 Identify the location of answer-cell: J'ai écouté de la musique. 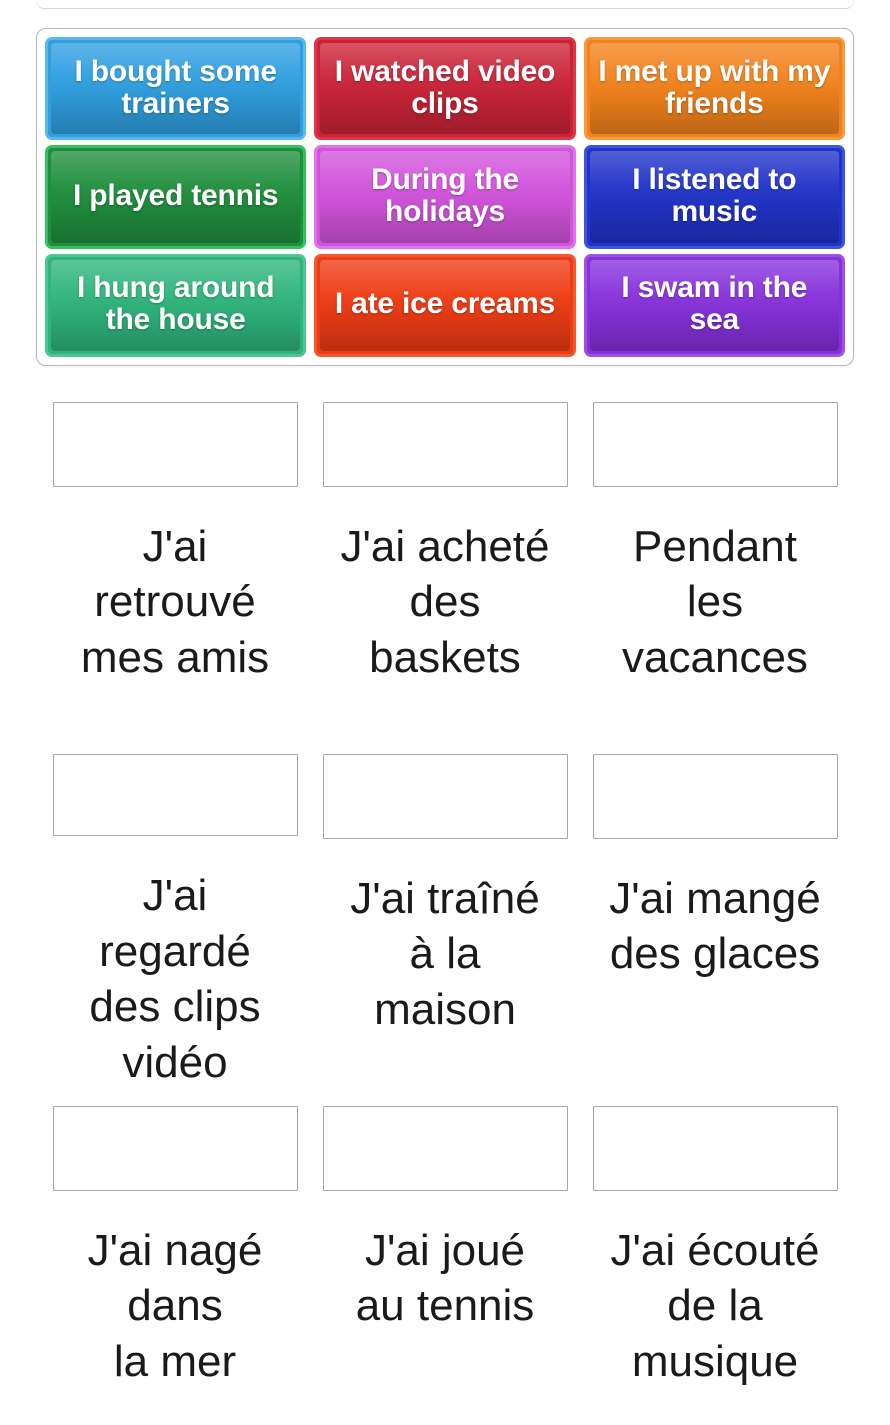
(715, 1257).